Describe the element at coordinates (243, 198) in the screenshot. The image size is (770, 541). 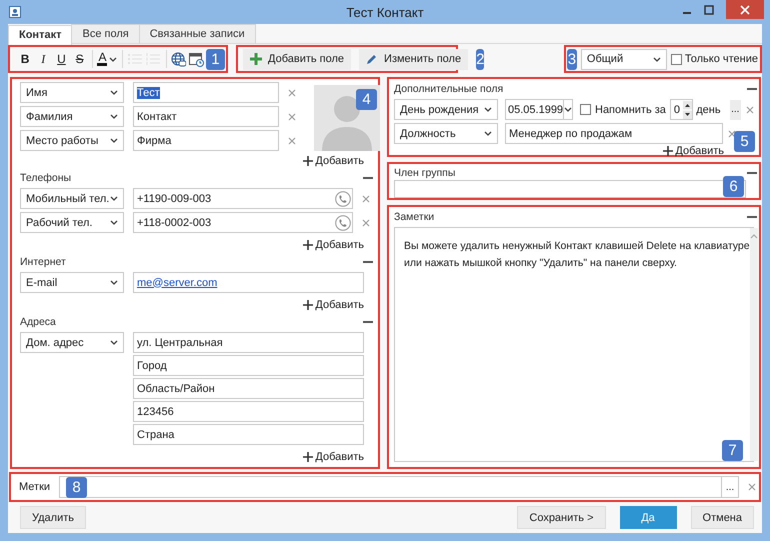
I see `phone-field: +1190-009-003` at that location.